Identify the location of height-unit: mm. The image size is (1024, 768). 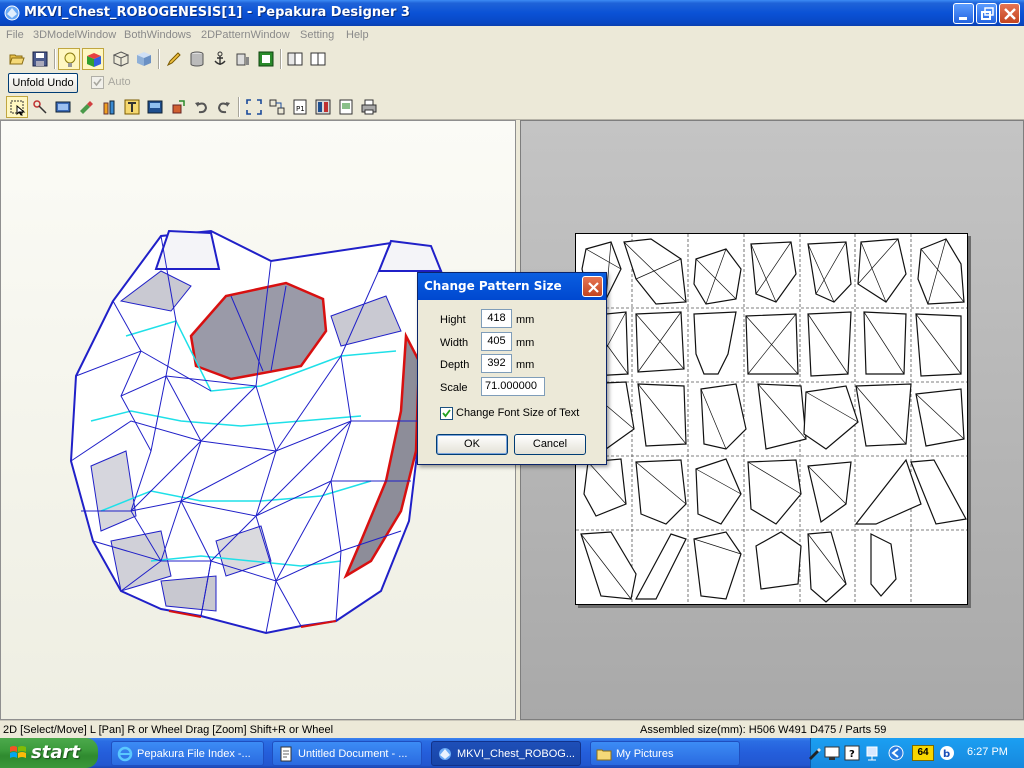
(525, 320).